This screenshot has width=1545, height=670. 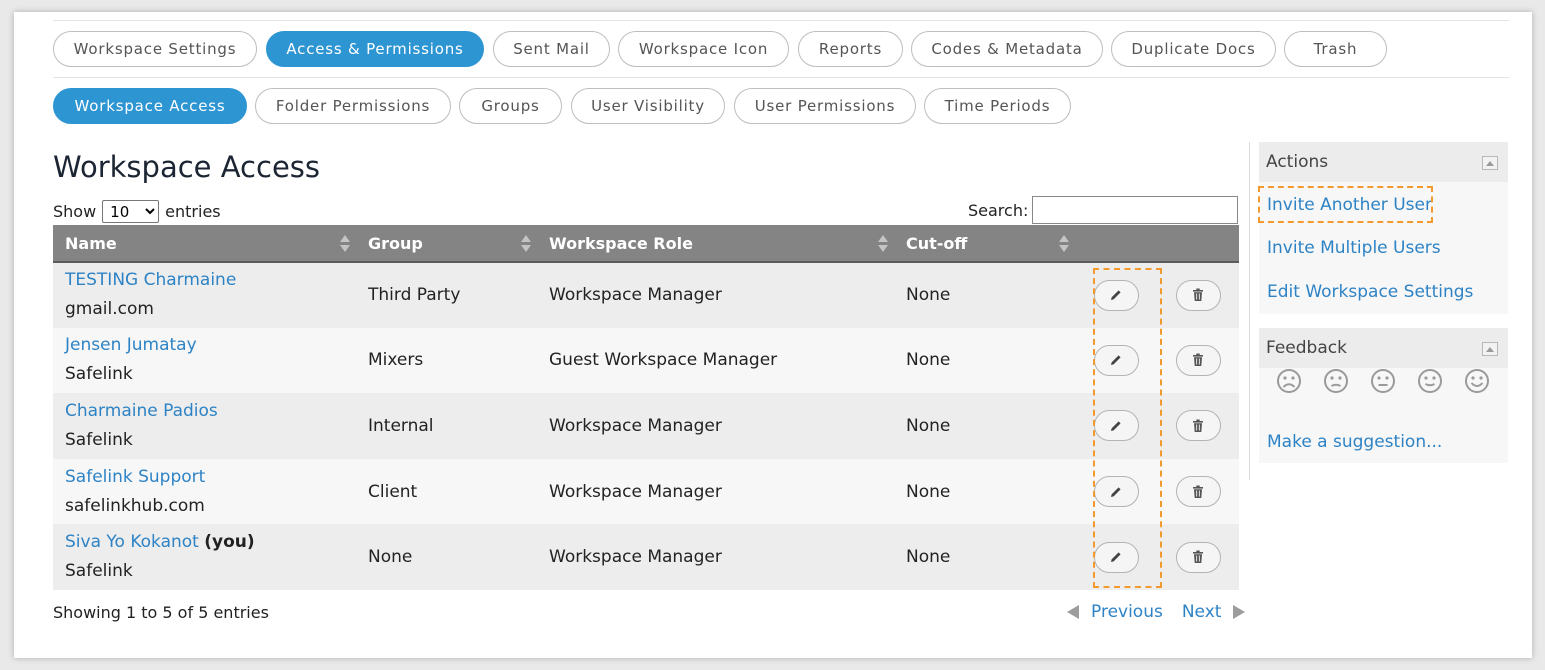 I want to click on happy-face-icon, so click(x=1477, y=381).